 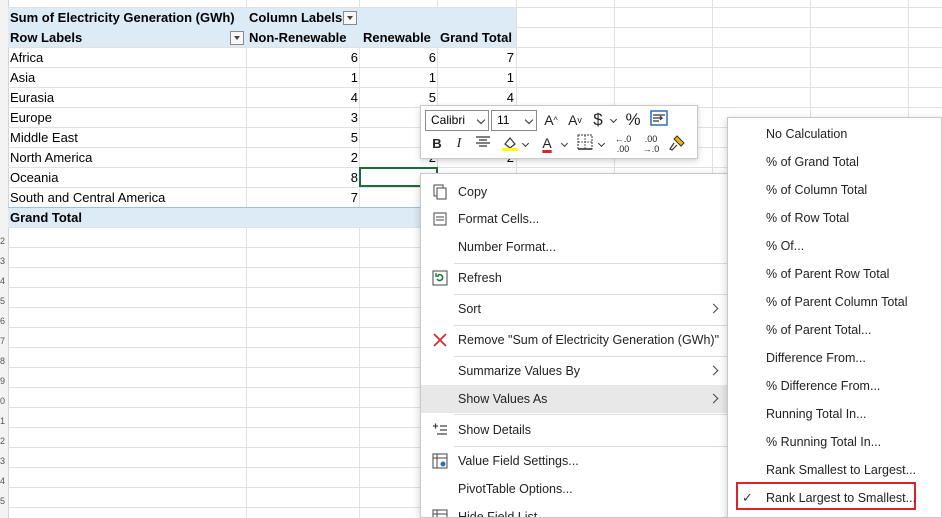 What do you see at coordinates (834, 274) in the screenshot?
I see `submenu-item-pct-parent-row-total: % of Parent Row Total` at bounding box center [834, 274].